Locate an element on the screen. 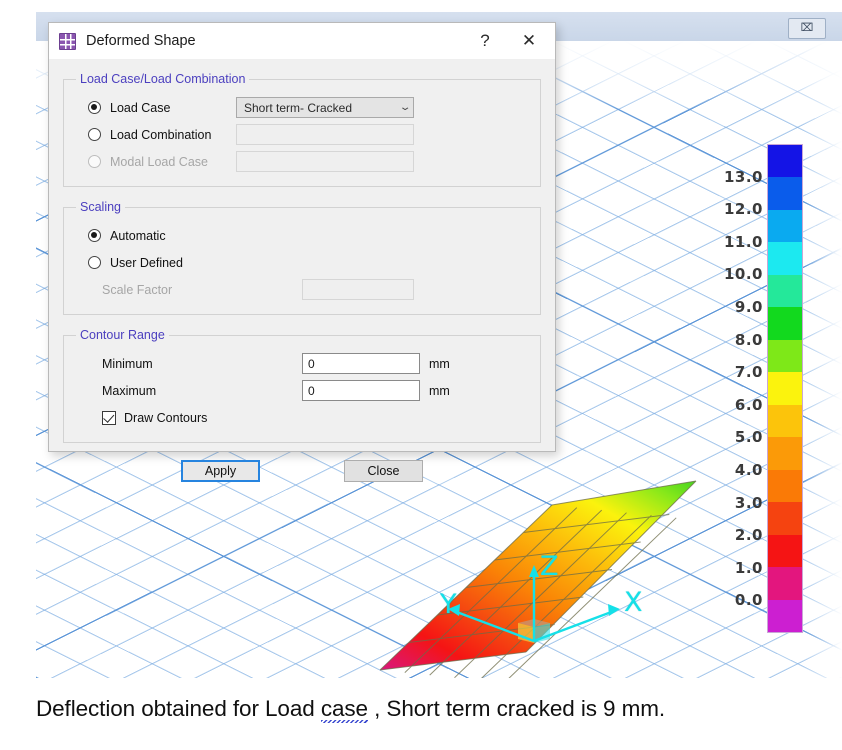 This screenshot has height=750, width=842. colorbar-tick-7-0: 7.0 is located at coordinates (748, 372).